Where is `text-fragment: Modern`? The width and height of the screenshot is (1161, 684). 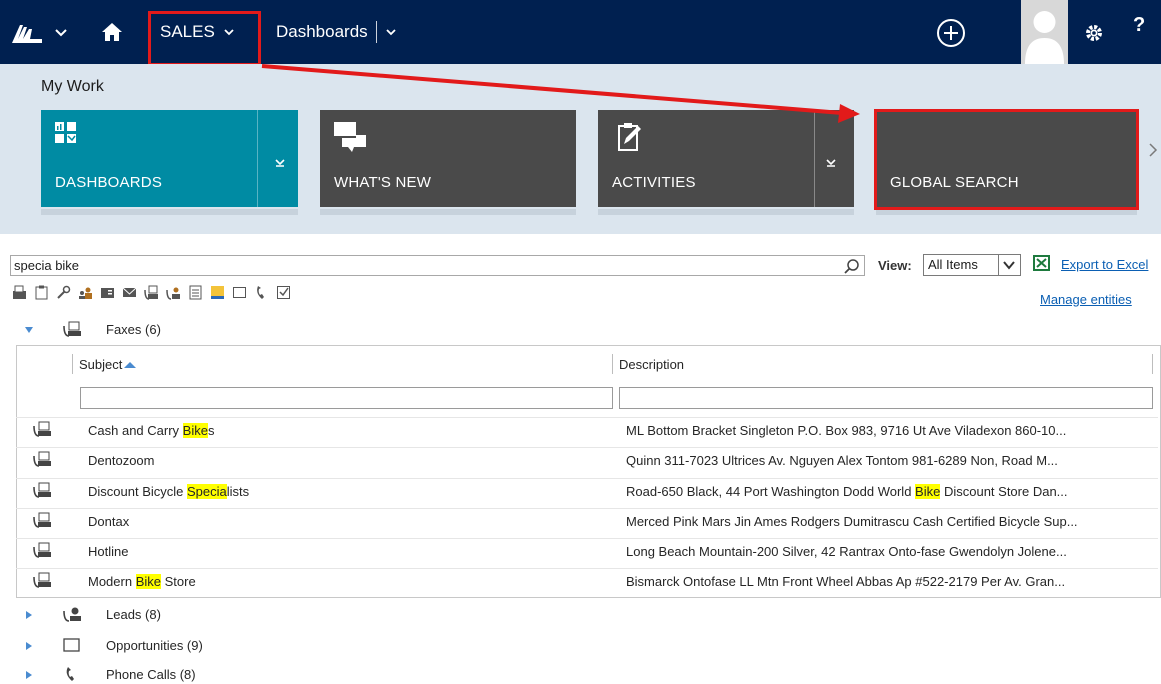 text-fragment: Modern is located at coordinates (112, 581).